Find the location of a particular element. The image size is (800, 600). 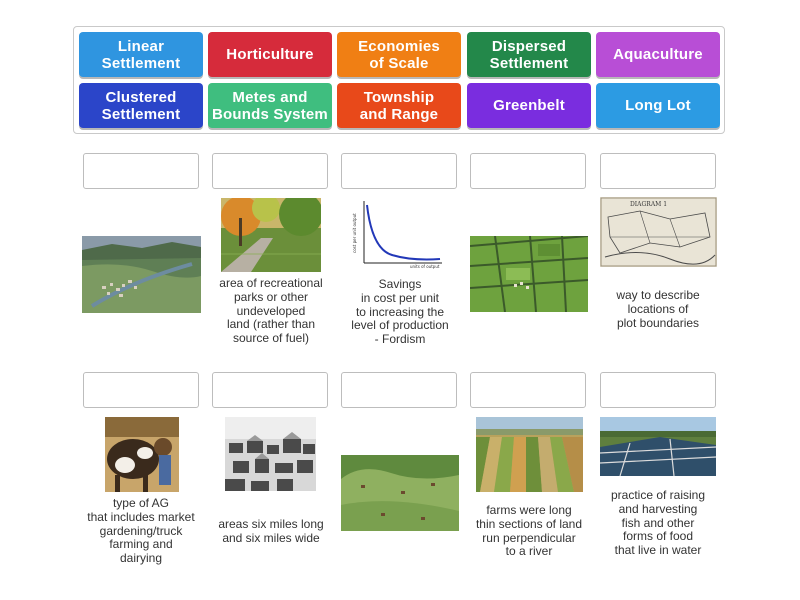

tile-long-lot: Long Lot is located at coordinates (658, 105).